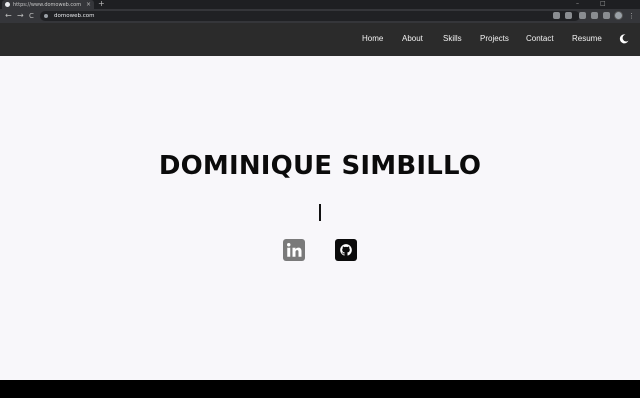 The width and height of the screenshot is (640, 398). I want to click on typing-cursor, so click(320, 212).